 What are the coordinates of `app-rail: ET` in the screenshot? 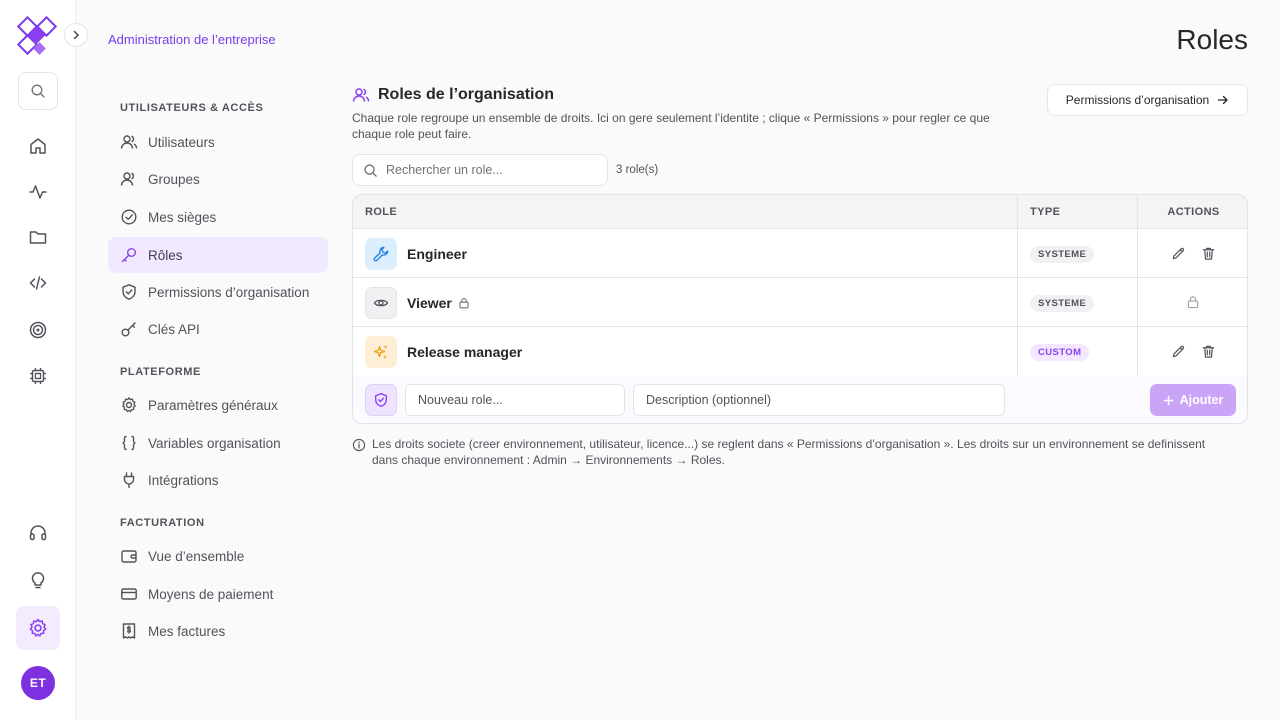 It's located at (44, 360).